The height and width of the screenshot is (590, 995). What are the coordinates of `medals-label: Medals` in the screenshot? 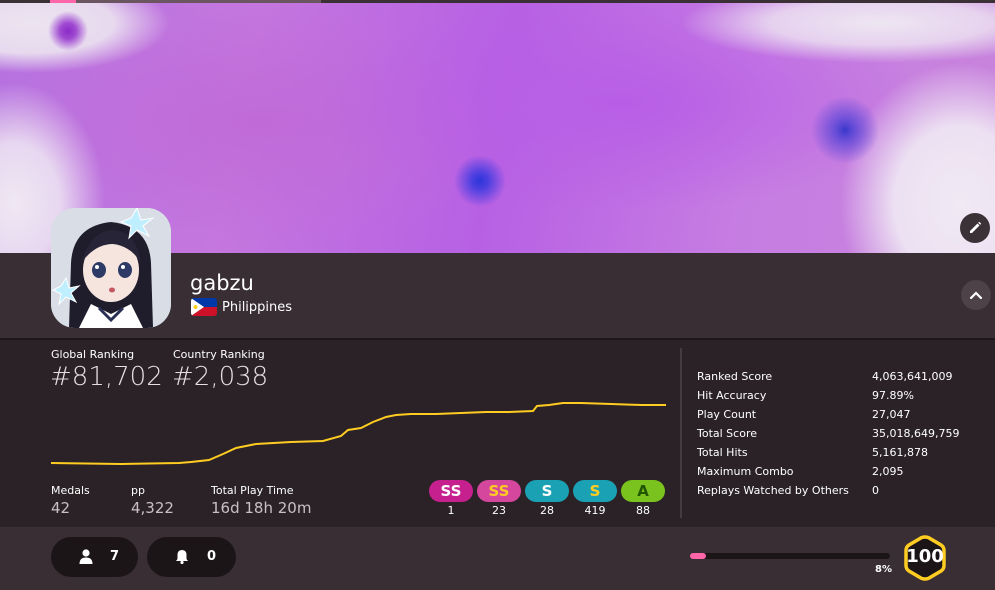 It's located at (70, 490).